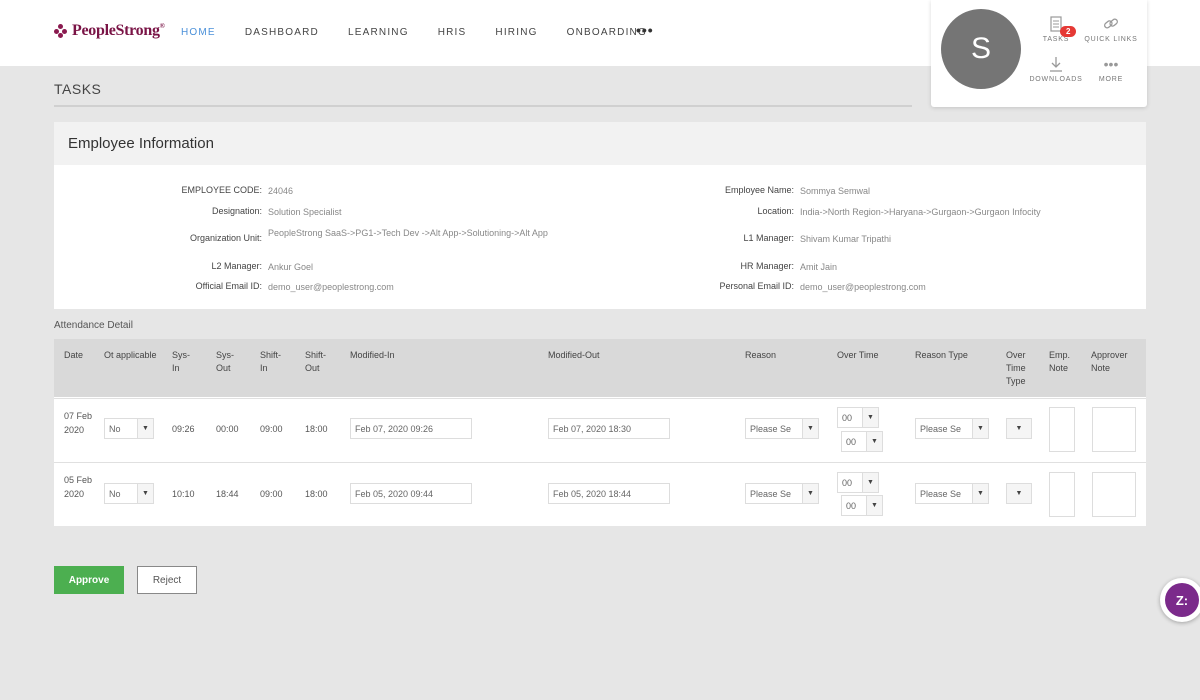 The width and height of the screenshot is (1200, 700). What do you see at coordinates (198, 32) in the screenshot?
I see `nav-home: HOME` at bounding box center [198, 32].